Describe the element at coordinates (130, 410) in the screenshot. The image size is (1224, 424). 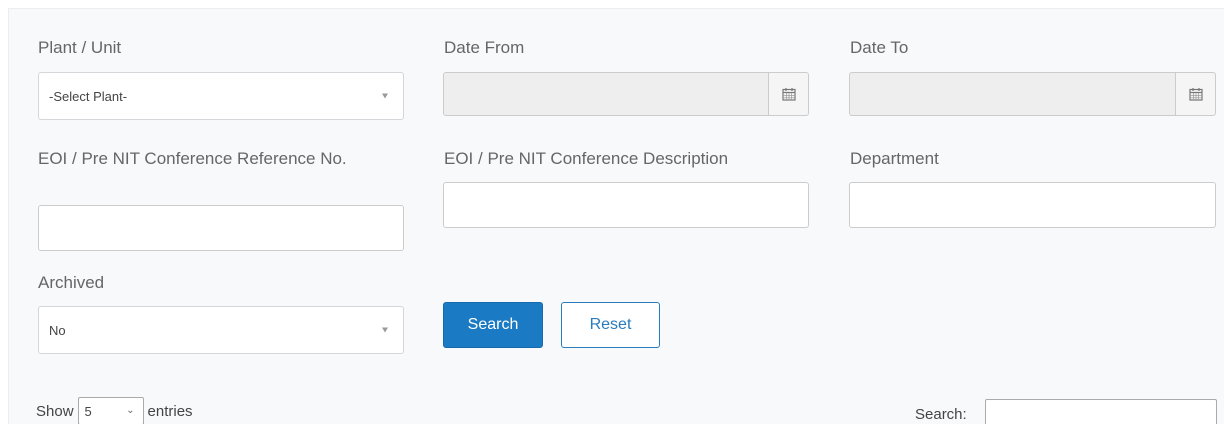
I see `chevron-down-icon: ⌄` at that location.